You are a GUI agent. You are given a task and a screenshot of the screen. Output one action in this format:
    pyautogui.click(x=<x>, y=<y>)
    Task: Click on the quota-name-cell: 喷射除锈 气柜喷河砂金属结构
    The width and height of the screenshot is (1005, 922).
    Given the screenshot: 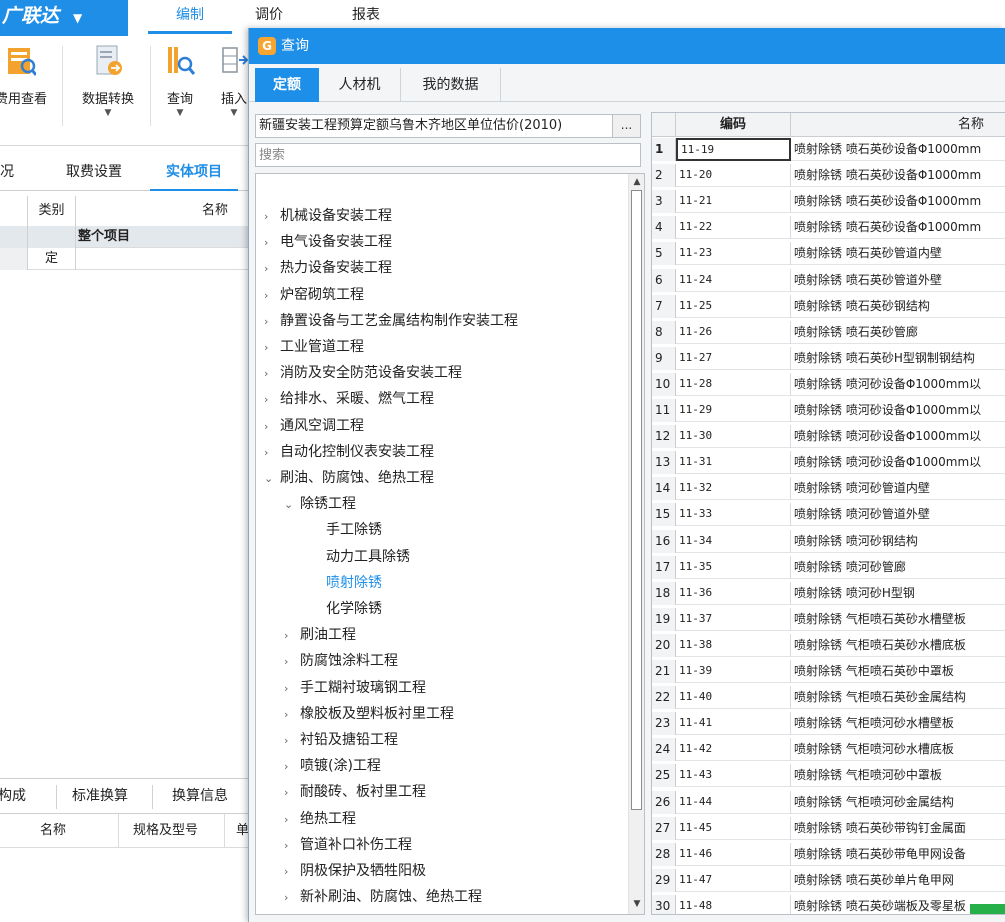 What is the action you would take?
    pyautogui.click(x=898, y=802)
    